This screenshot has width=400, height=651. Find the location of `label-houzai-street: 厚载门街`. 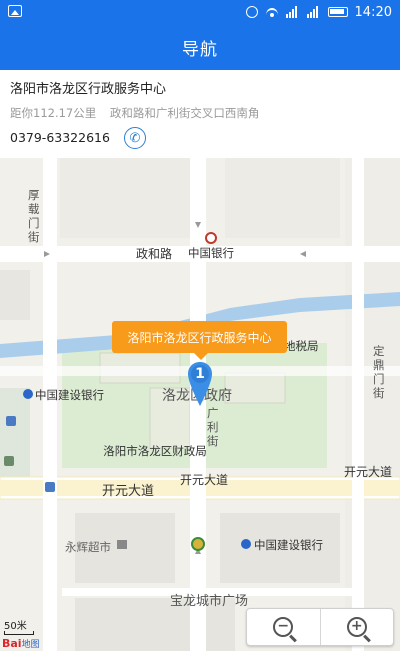

label-houzai-street: 厚载门街 is located at coordinates (34, 216).